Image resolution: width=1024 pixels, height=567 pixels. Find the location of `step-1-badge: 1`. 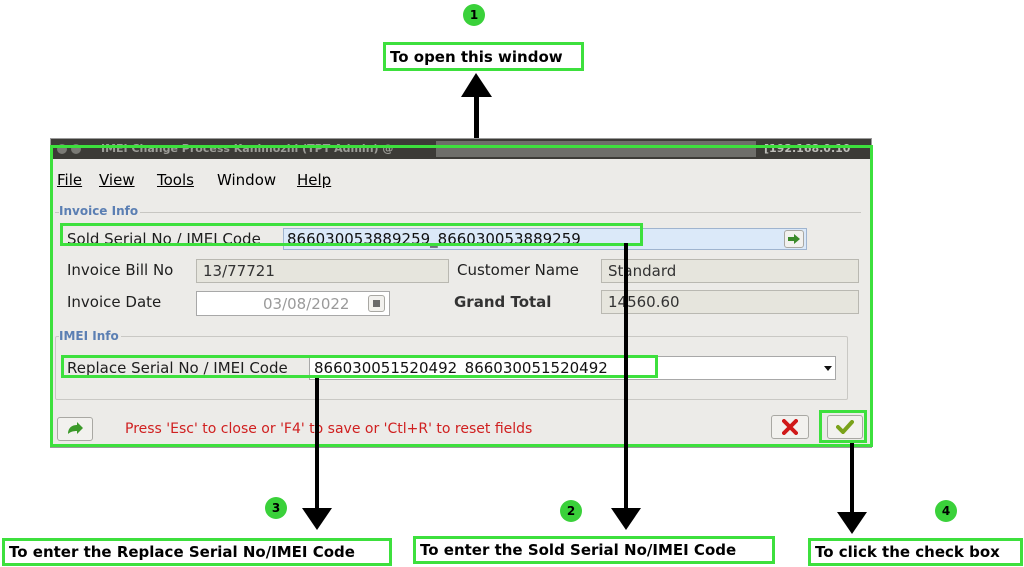

step-1-badge: 1 is located at coordinates (474, 15).